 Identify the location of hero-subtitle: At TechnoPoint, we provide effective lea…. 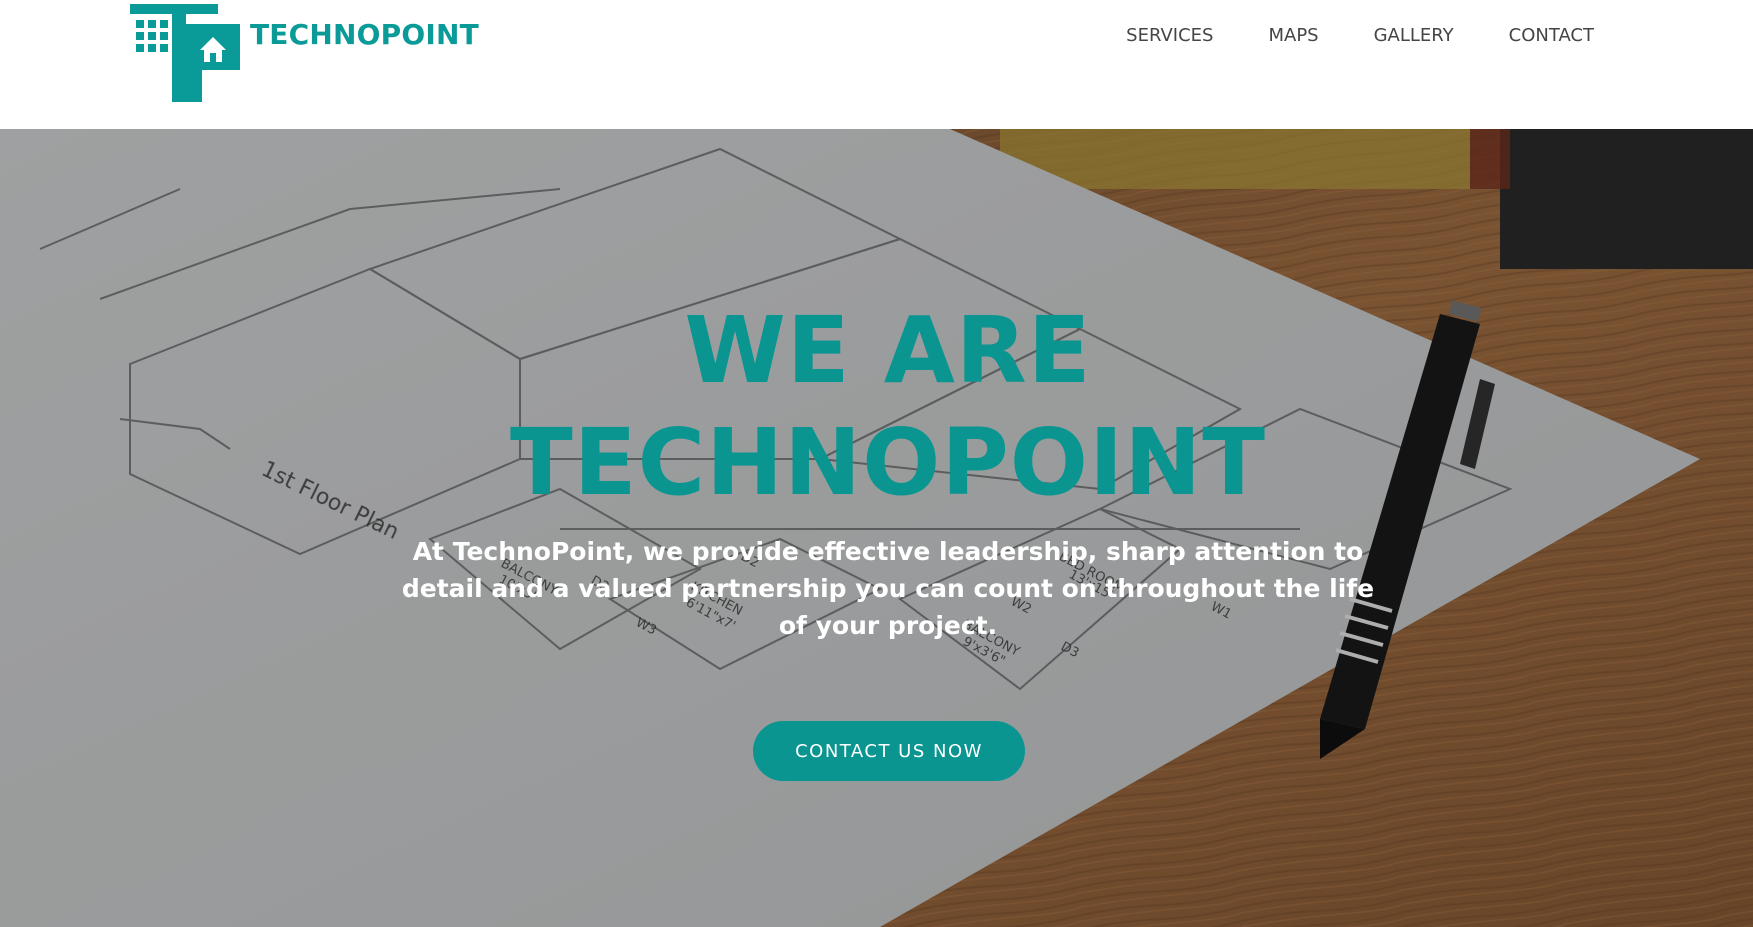
(888, 588).